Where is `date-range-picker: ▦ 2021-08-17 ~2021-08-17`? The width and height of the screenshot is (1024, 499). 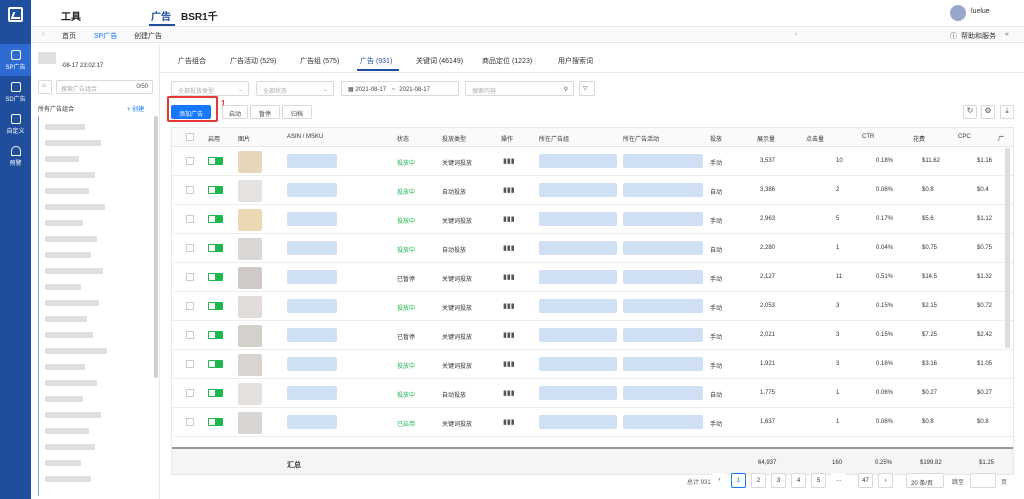 date-range-picker: ▦ 2021-08-17 ~2021-08-17 is located at coordinates (400, 88).